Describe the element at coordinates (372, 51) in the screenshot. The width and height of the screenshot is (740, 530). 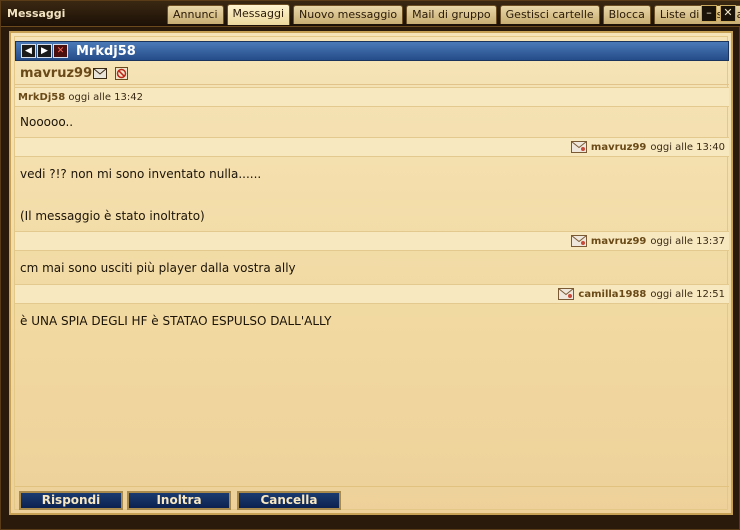
I see `conversation-header: ◀ ▶ ✕ Mrkdj58` at that location.